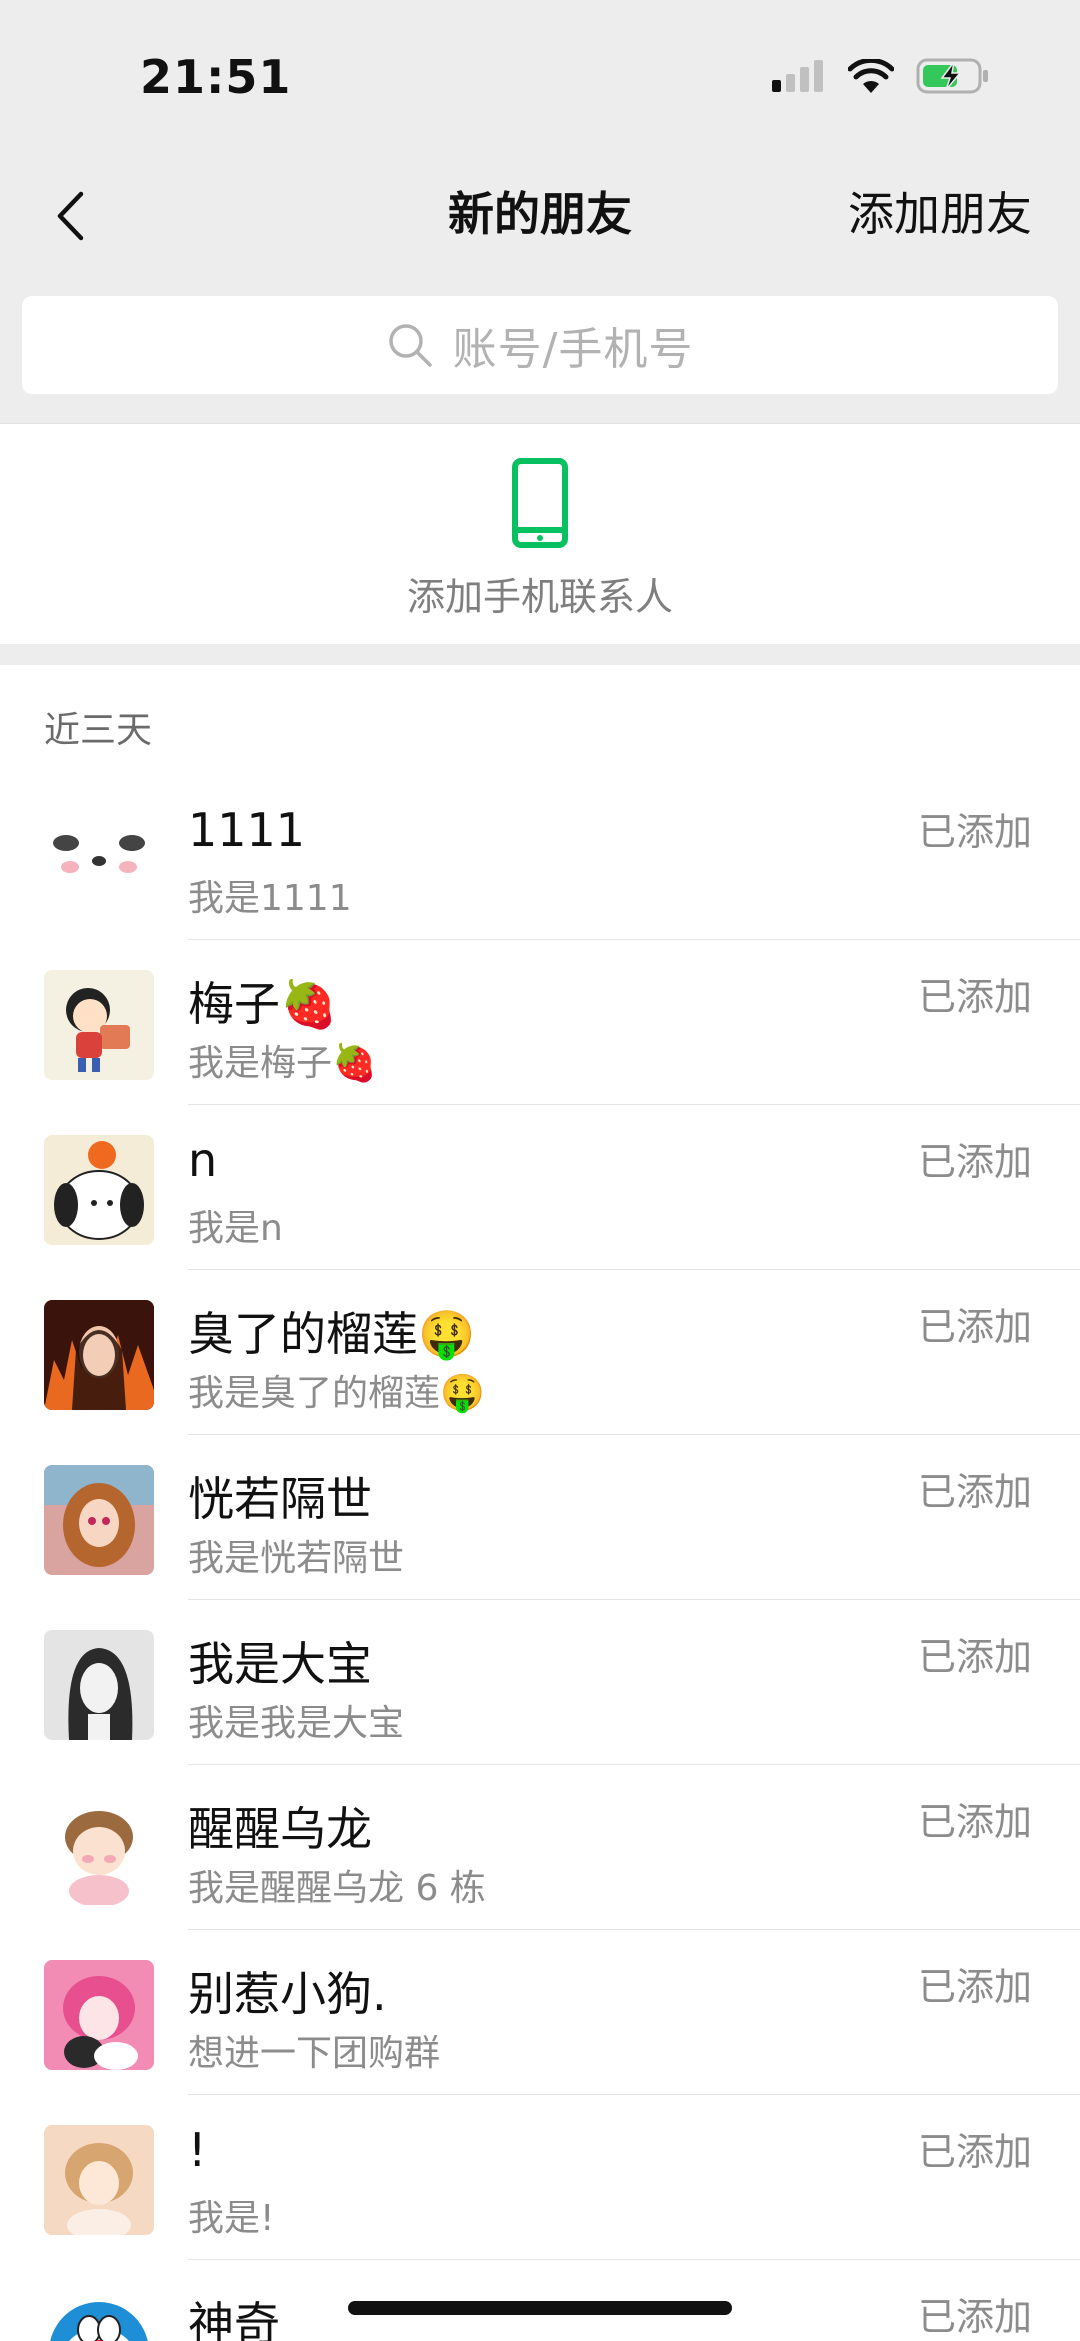  I want to click on friend-name: 神奇, so click(234, 2319).